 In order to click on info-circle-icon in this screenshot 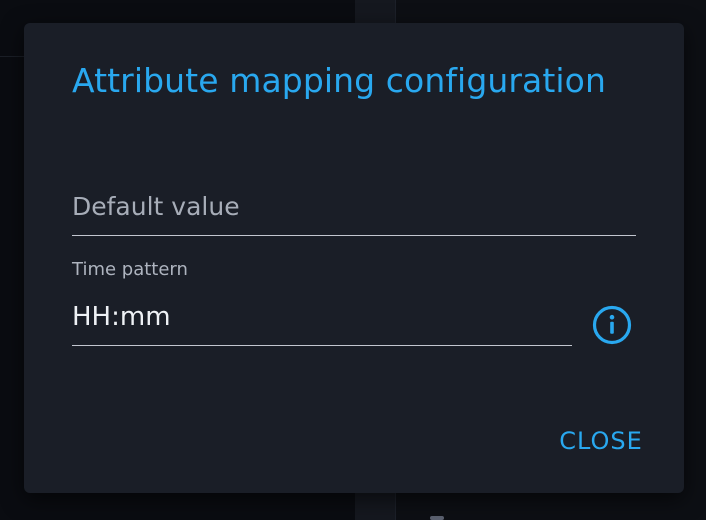, I will do `click(612, 325)`.